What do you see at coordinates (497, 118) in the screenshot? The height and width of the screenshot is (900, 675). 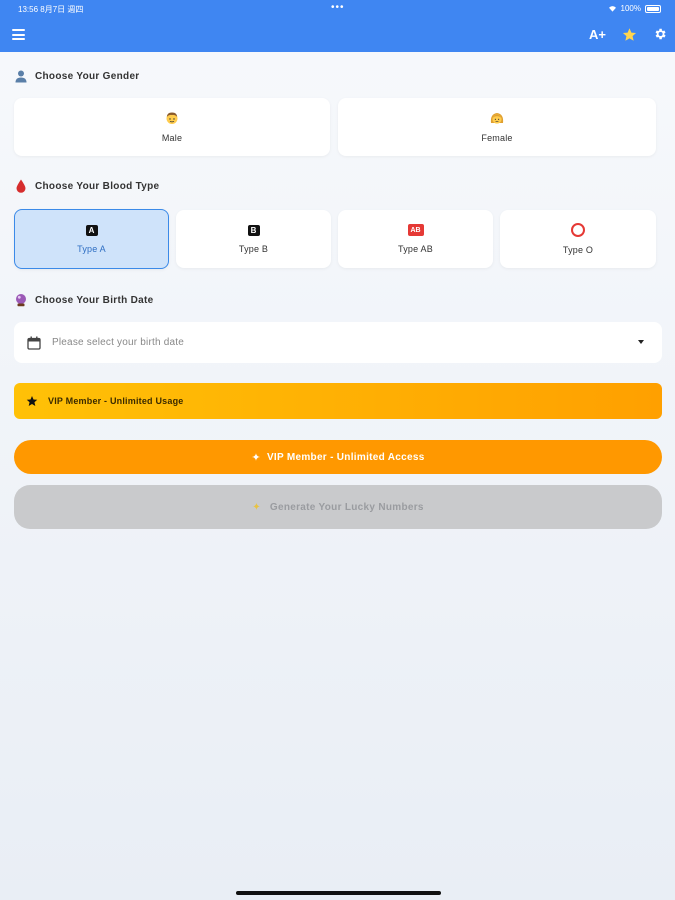 I see `woman-face-icon` at bounding box center [497, 118].